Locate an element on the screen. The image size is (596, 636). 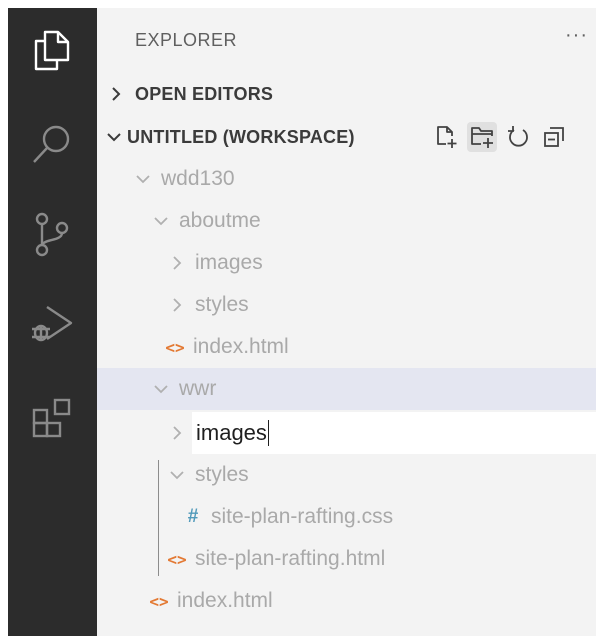
activity-bar is located at coordinates (52, 322).